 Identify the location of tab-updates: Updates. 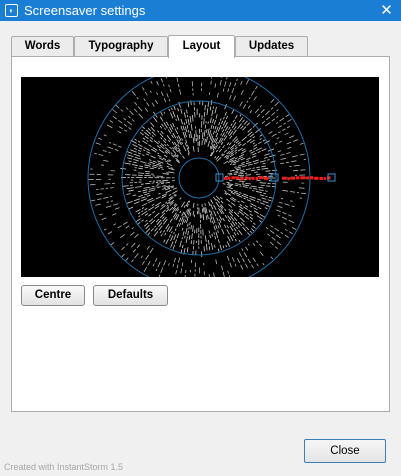
(271, 46).